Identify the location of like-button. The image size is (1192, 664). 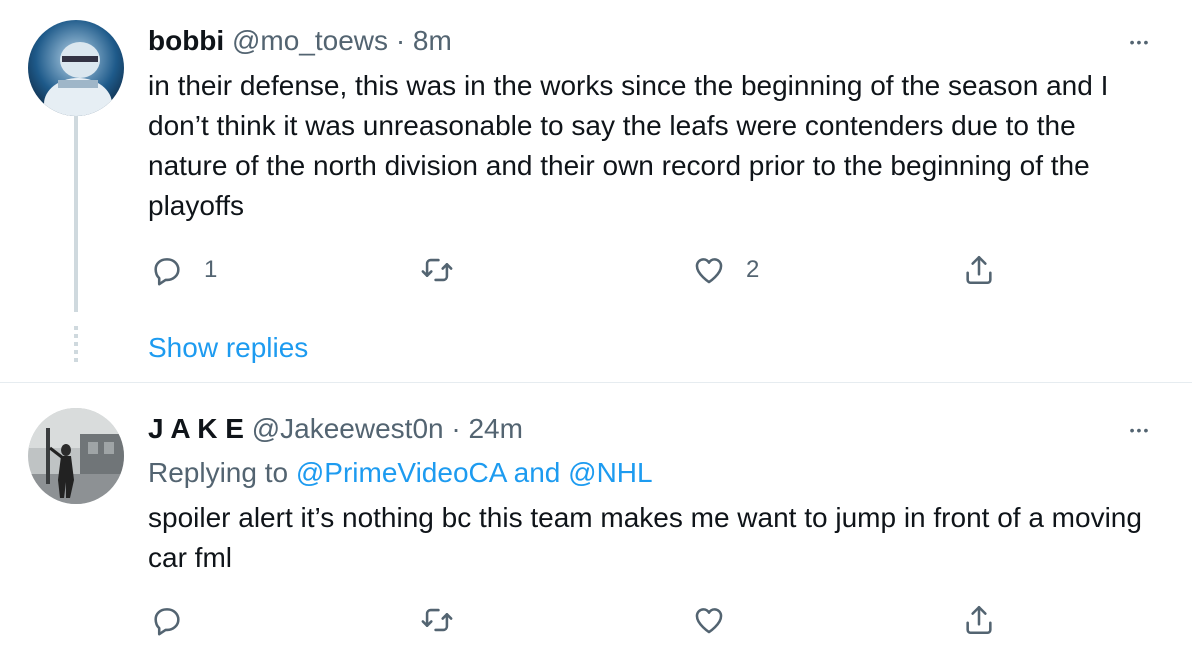
(719, 620).